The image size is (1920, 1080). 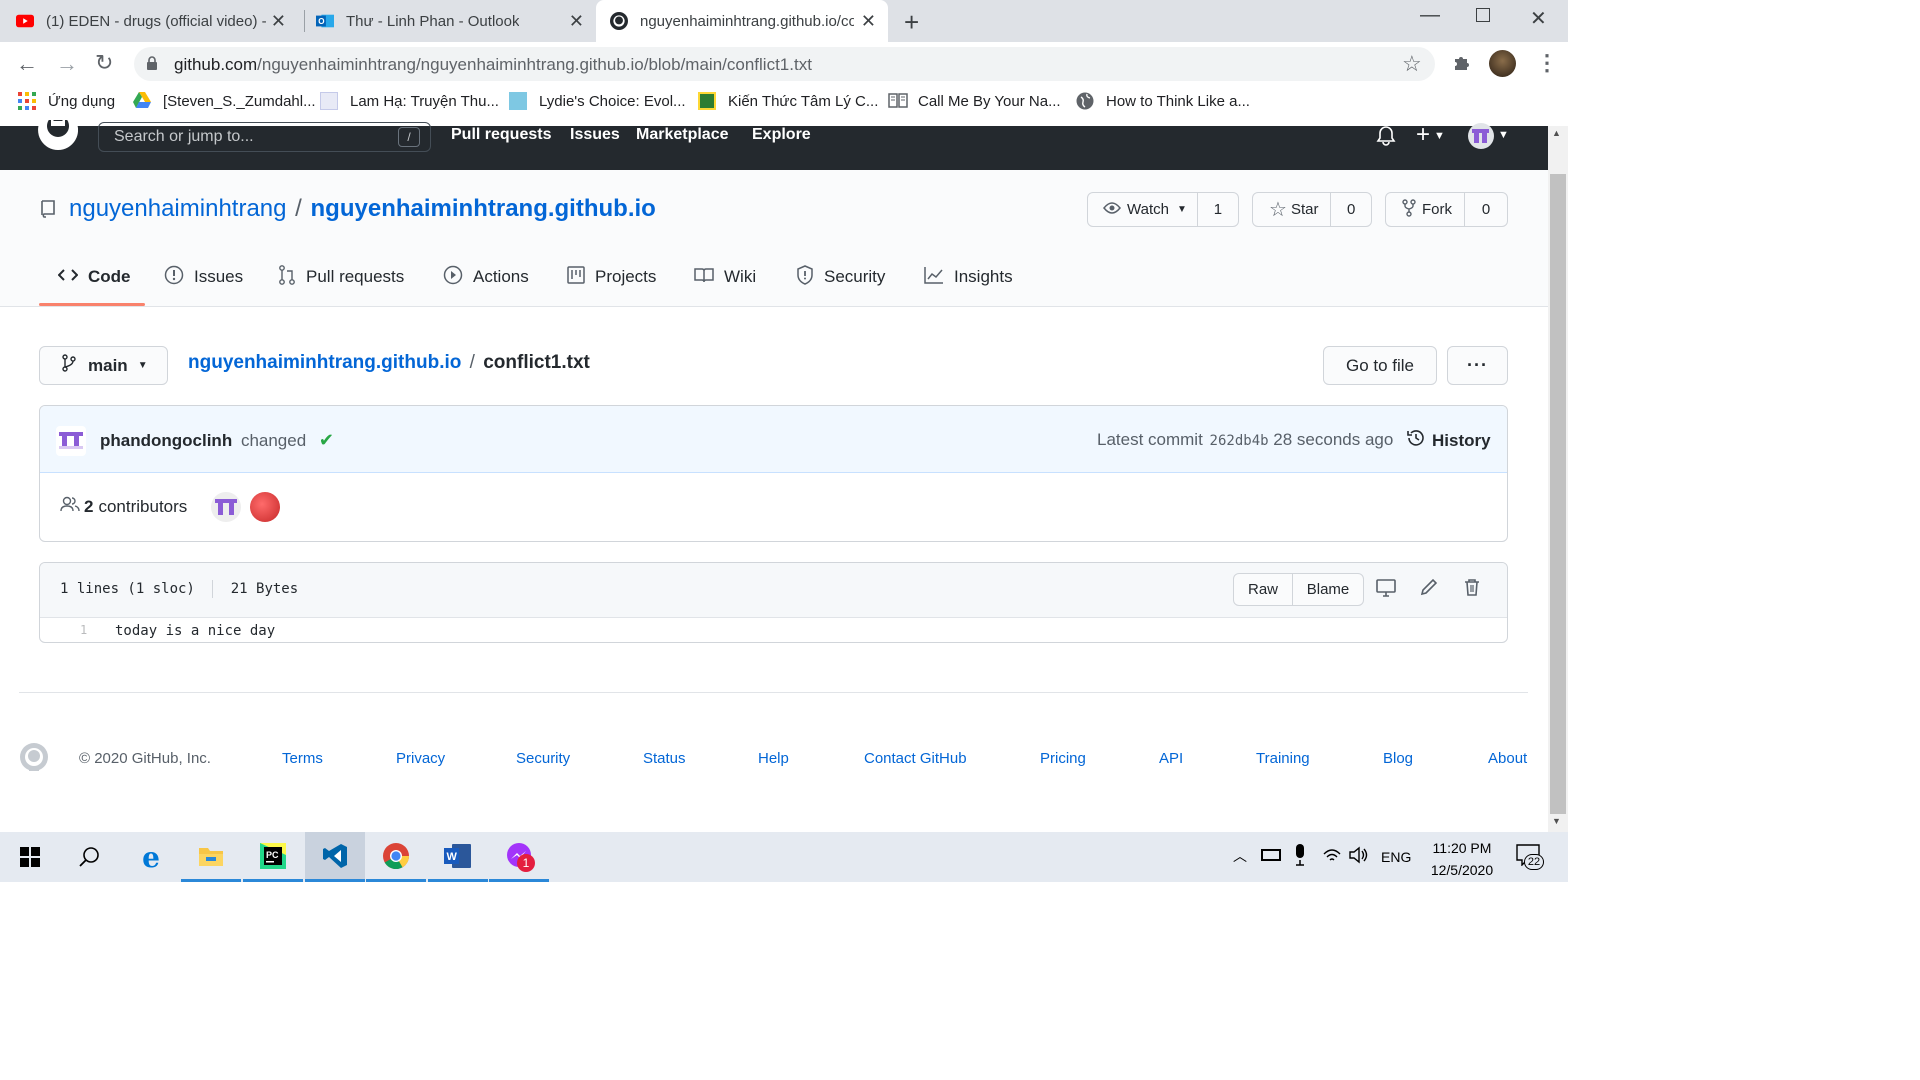 What do you see at coordinates (1502, 63) in the screenshot?
I see `profile-avatar` at bounding box center [1502, 63].